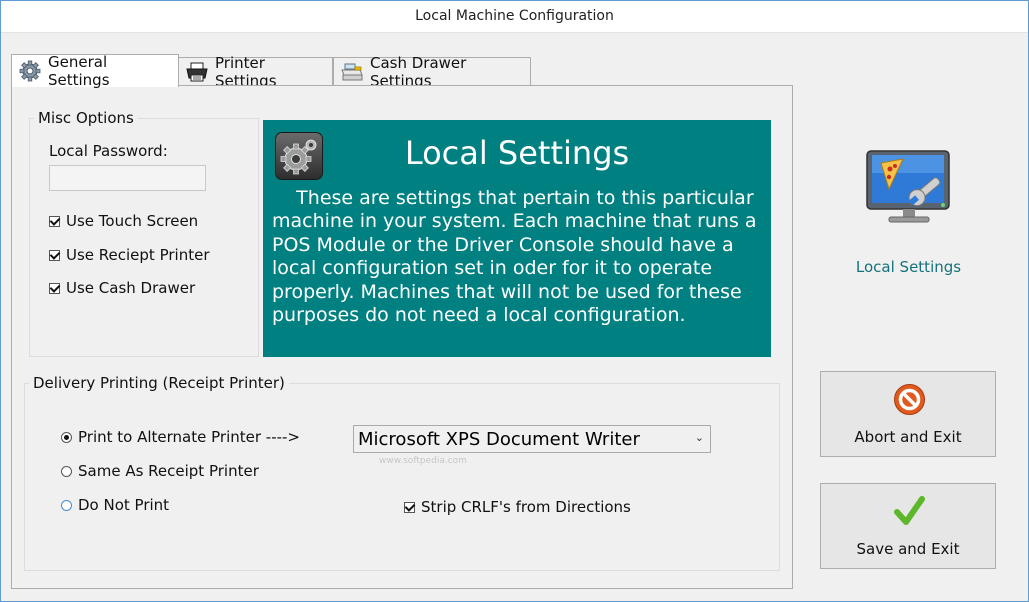 The height and width of the screenshot is (602, 1029). Describe the element at coordinates (66, 437) in the screenshot. I see `radio-selected-icon` at that location.